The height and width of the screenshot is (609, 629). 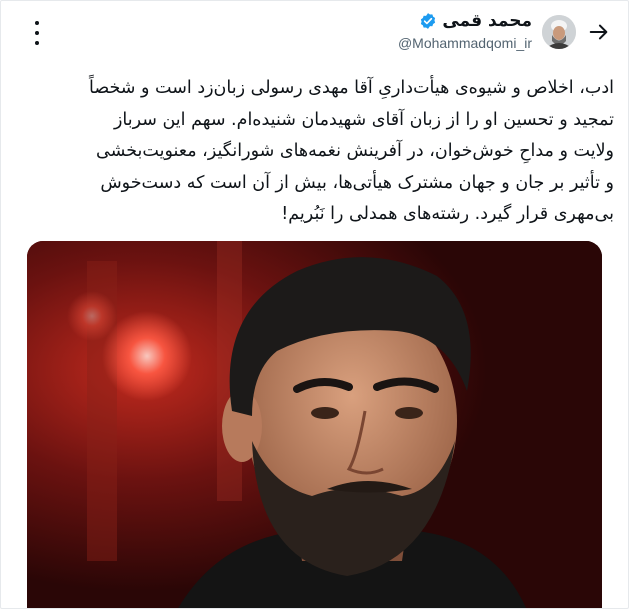 I want to click on verified-badge-icon, so click(x=428, y=21).